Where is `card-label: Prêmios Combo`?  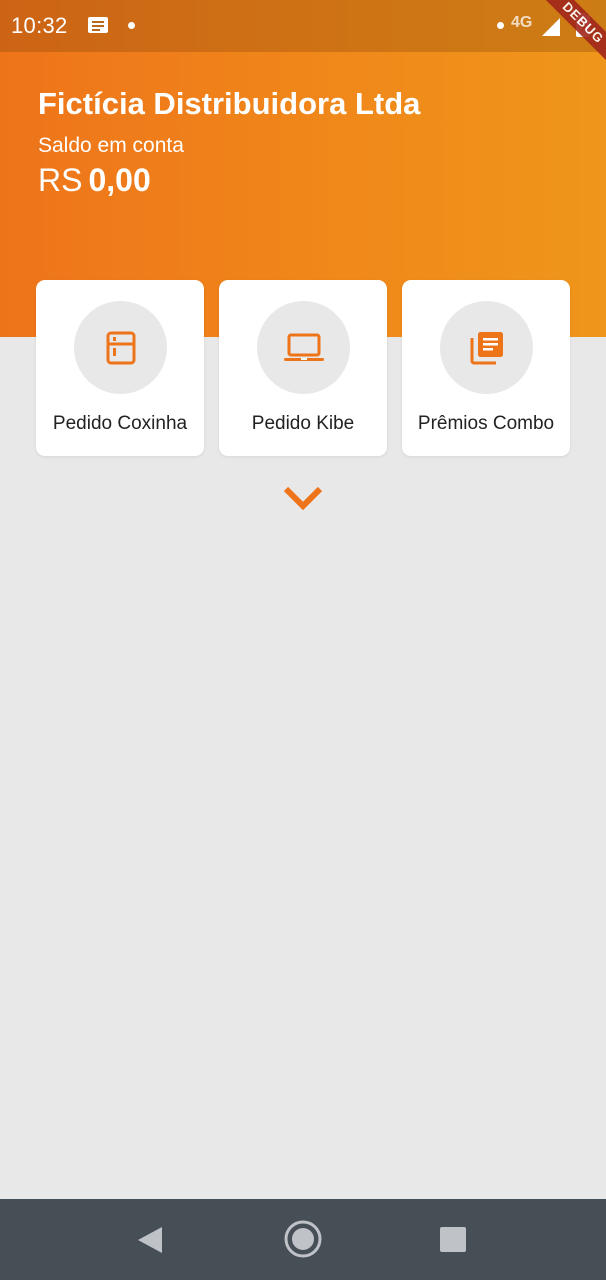
card-label: Prêmios Combo is located at coordinates (486, 423).